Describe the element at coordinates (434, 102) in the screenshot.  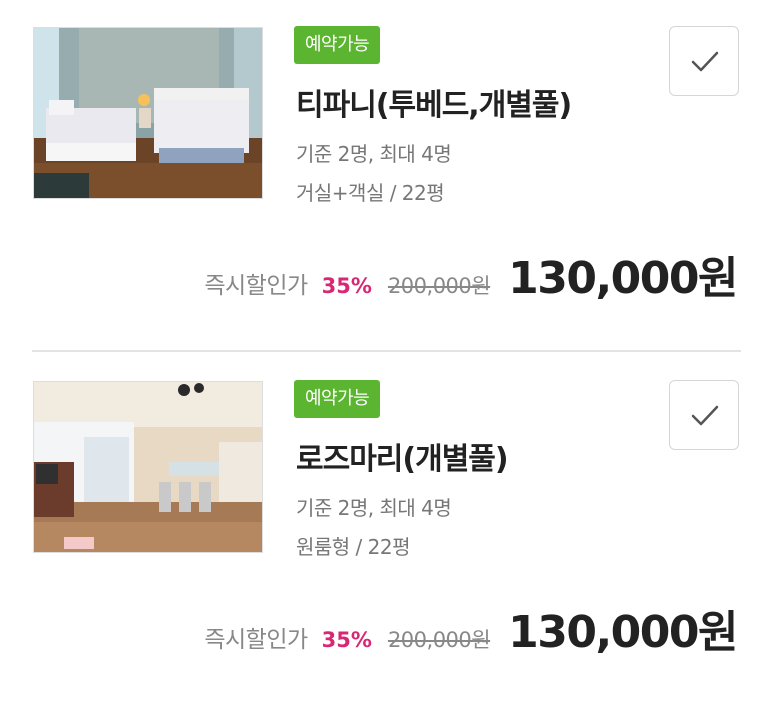
I see `room-name: 티파니(투베드,개별풀)` at that location.